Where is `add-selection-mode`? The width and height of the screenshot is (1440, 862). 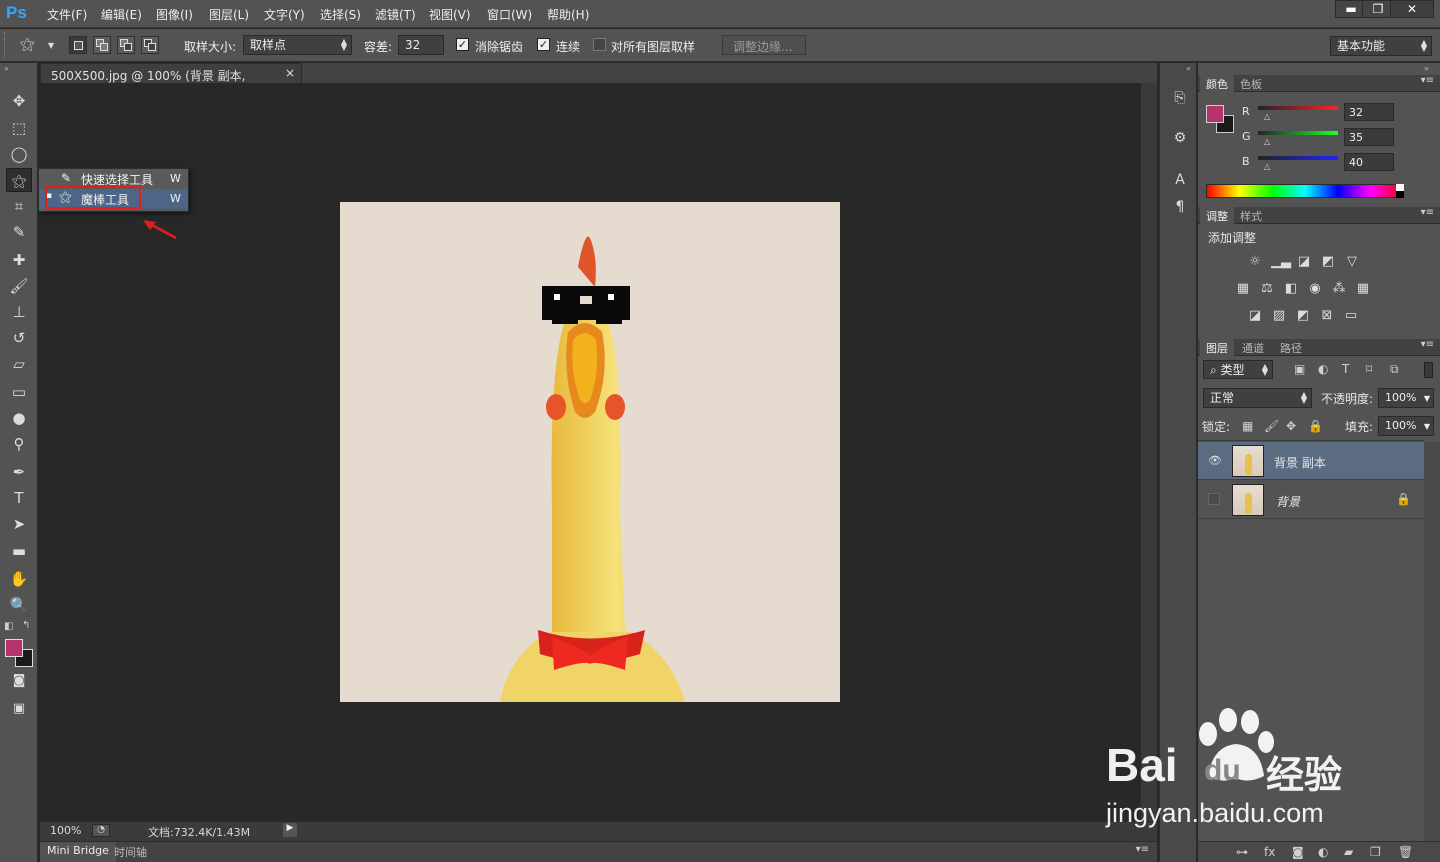
add-selection-mode is located at coordinates (102, 45).